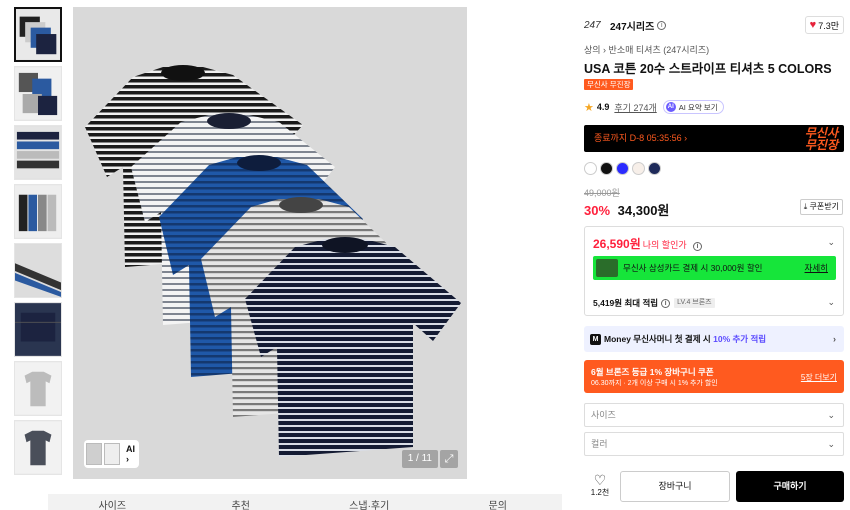  What do you see at coordinates (607, 268) in the screenshot?
I see `card-image` at bounding box center [607, 268].